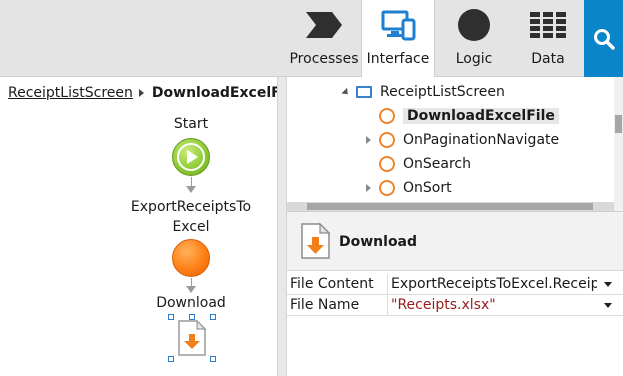 The height and width of the screenshot is (376, 623). I want to click on processes-chevron-icon, so click(324, 25).